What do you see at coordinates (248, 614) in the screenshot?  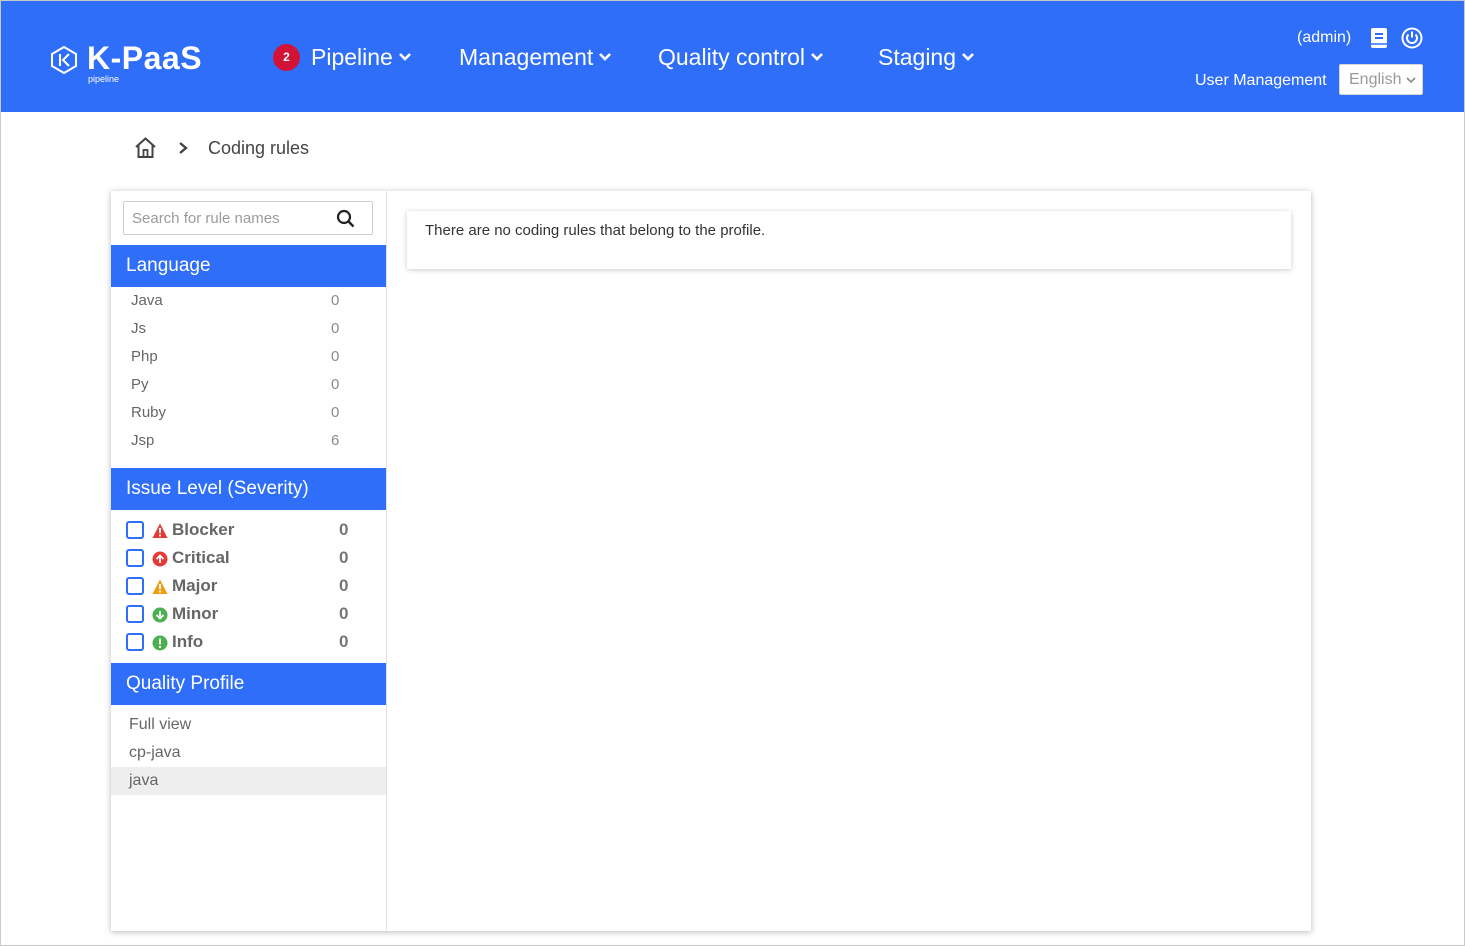 I see `severity-item-minor: Minor 0` at bounding box center [248, 614].